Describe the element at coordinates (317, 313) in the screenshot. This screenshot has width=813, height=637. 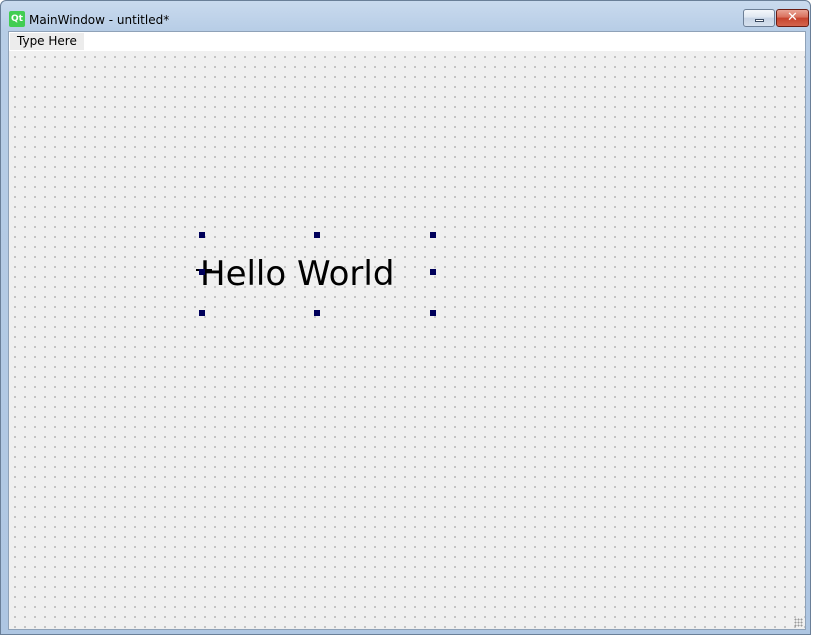
I see `resize-handle-bottom` at that location.